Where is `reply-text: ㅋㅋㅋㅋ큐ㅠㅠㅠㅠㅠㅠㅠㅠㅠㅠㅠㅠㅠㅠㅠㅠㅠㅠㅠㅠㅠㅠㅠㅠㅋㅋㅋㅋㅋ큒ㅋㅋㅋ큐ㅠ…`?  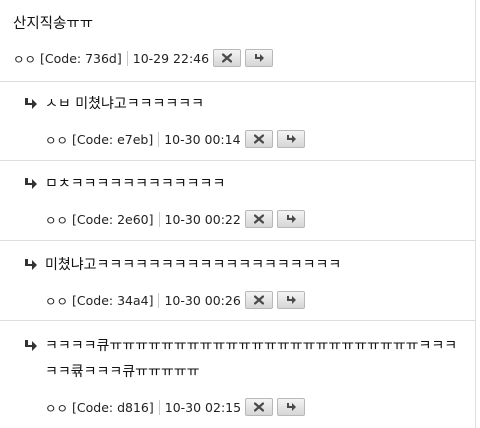
reply-text: ㅋㅋㅋㅋ큐ㅠㅠㅠㅠㅠㅠㅠㅠㅠㅠㅠㅠㅠㅠㅠㅠㅠㅠㅠㅠㅠㅠㅠㅠㅋㅋㅋㅋㅋ큒ㅋㅋㅋ큐ㅠ… is located at coordinates (251, 359).